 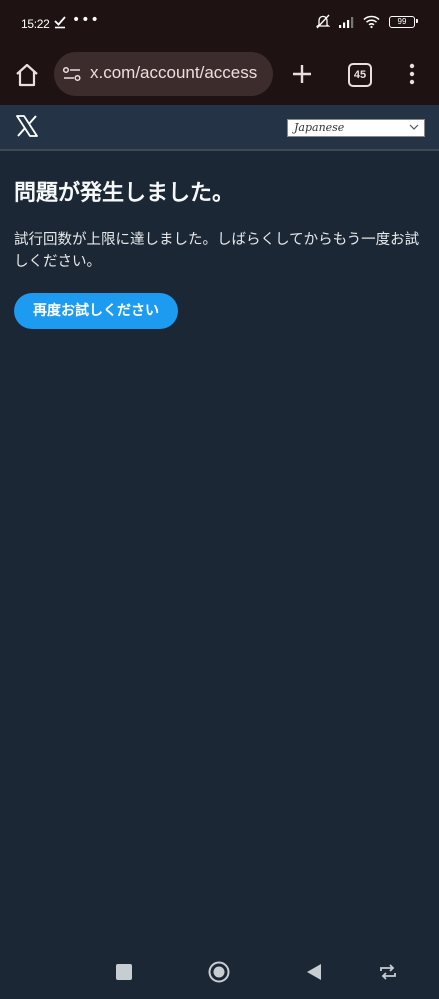 I want to click on address-bar: x.com/account/access, so click(x=163, y=74).